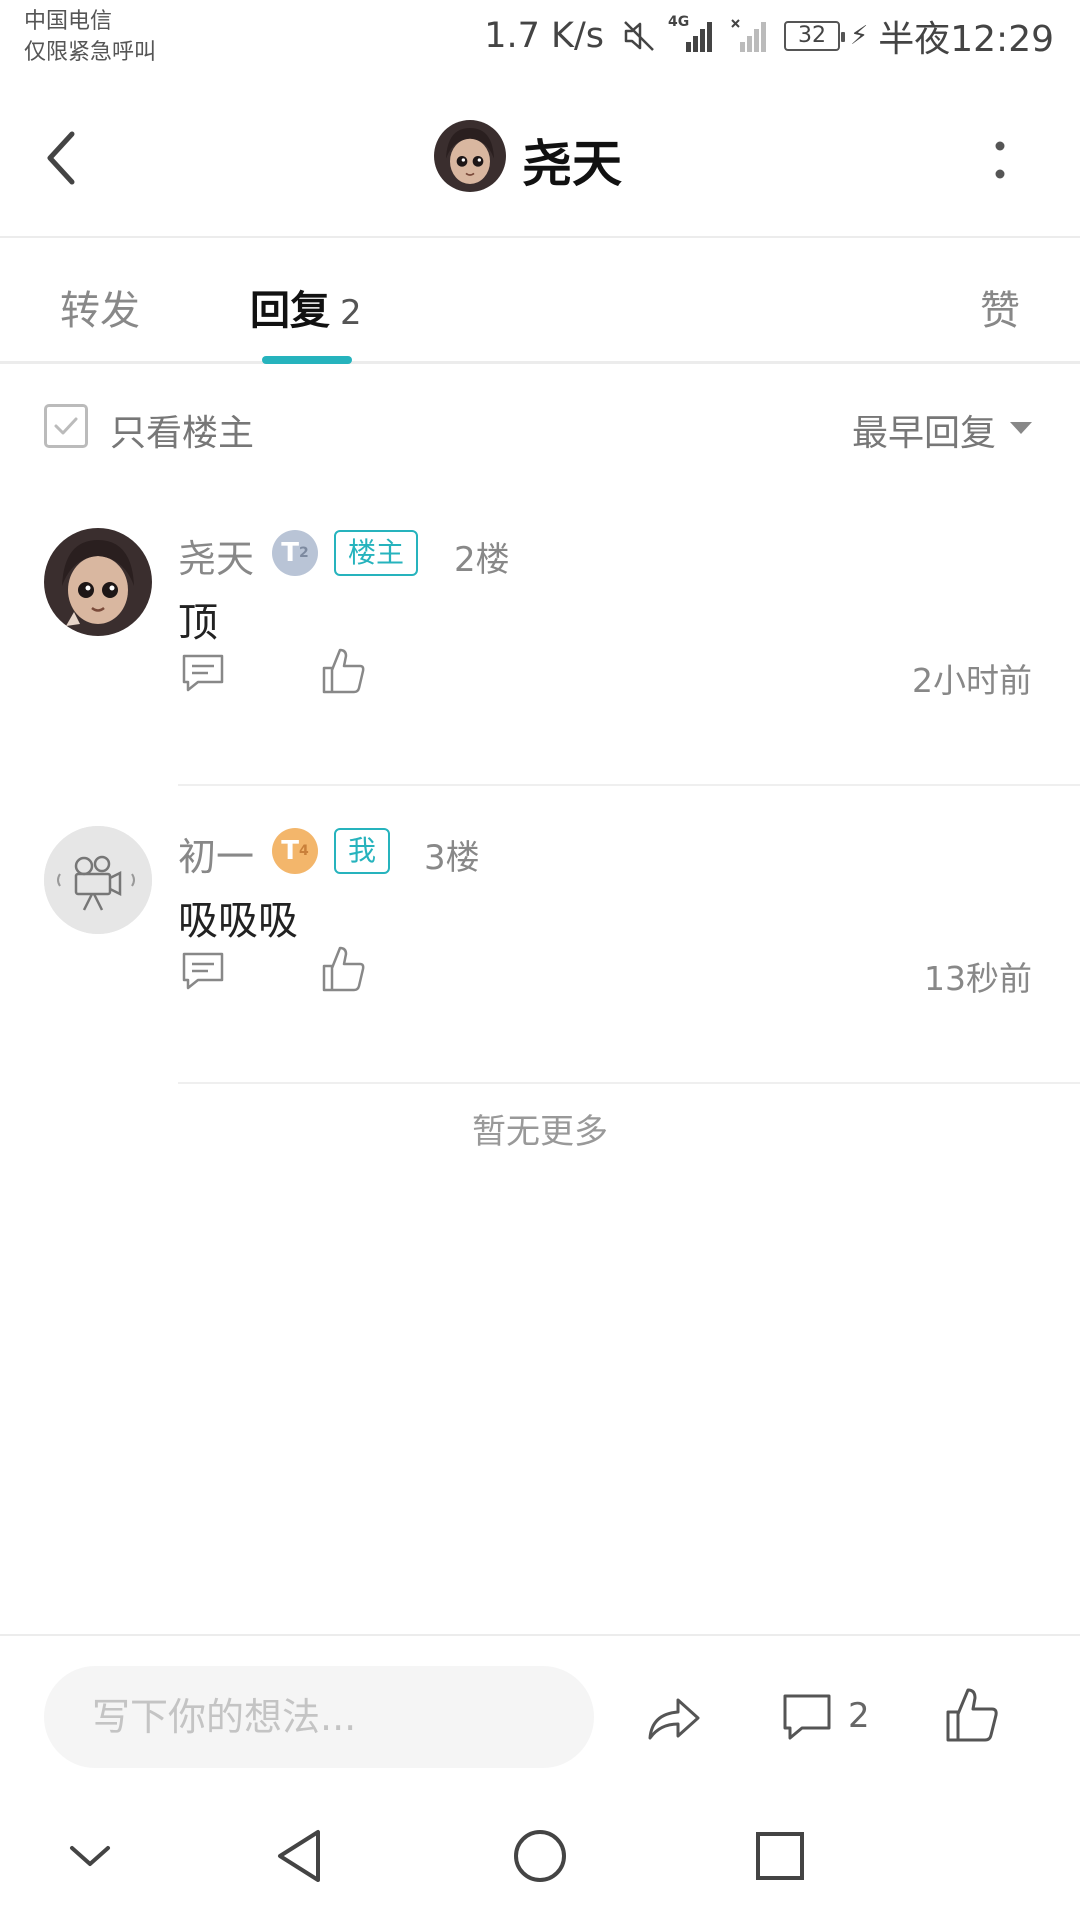 The image size is (1080, 1920). Describe the element at coordinates (65, 158) in the screenshot. I see `back-arrow-icon` at that location.